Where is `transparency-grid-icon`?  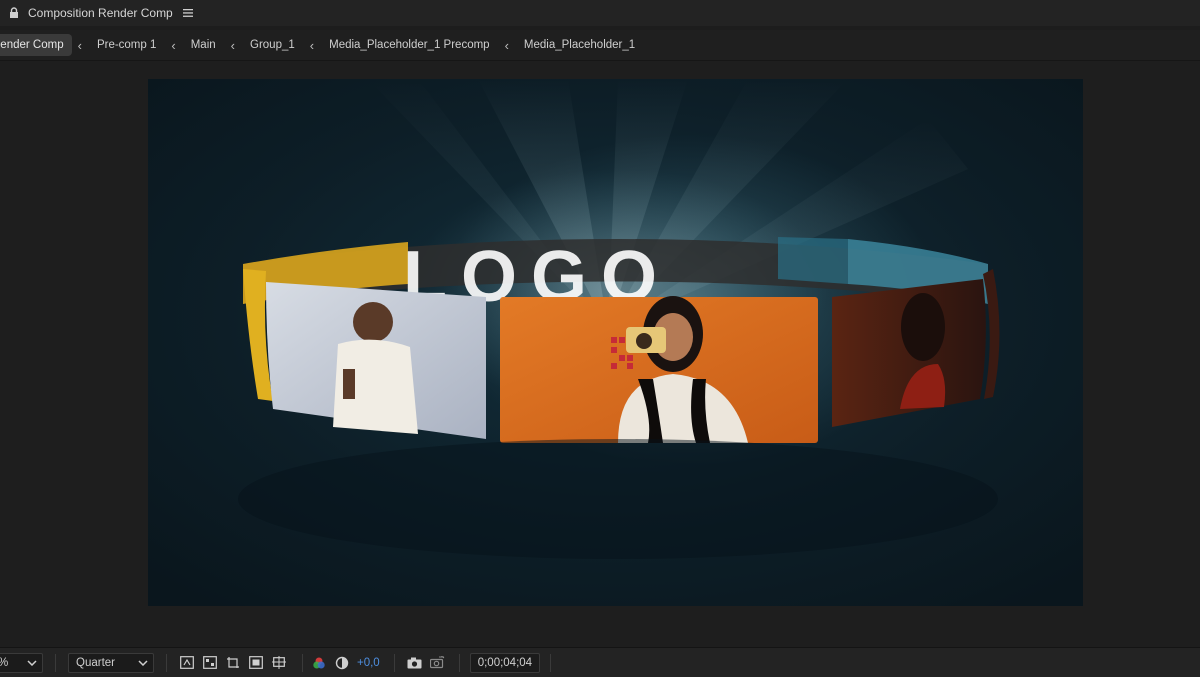
transparency-grid-icon is located at coordinates (209, 662).